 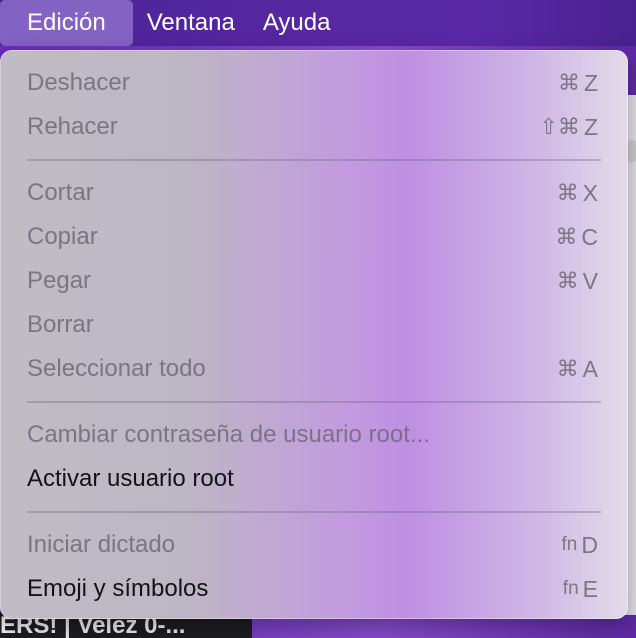 I want to click on shortcut: ⌘ V, so click(x=577, y=281).